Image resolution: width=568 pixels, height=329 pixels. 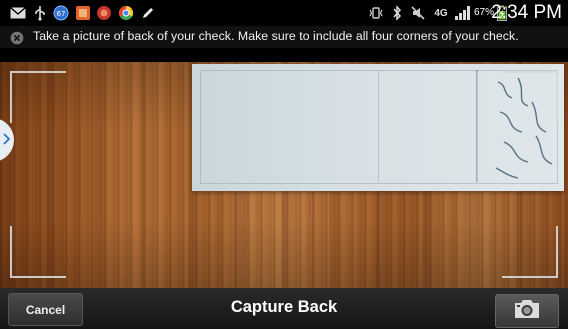 I want to click on usb-icon, so click(x=40, y=13).